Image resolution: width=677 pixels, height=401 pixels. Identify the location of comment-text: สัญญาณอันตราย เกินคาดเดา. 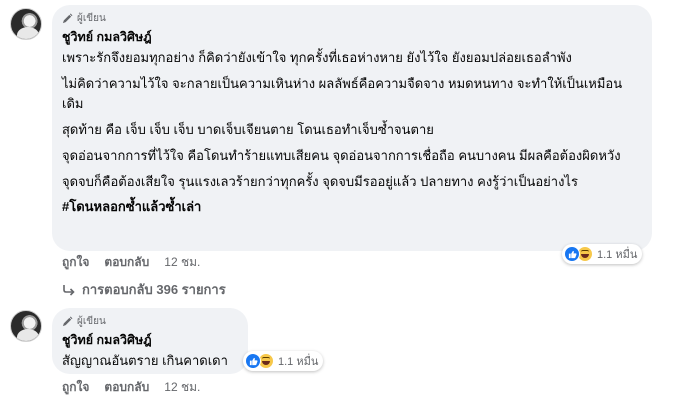
(145, 360).